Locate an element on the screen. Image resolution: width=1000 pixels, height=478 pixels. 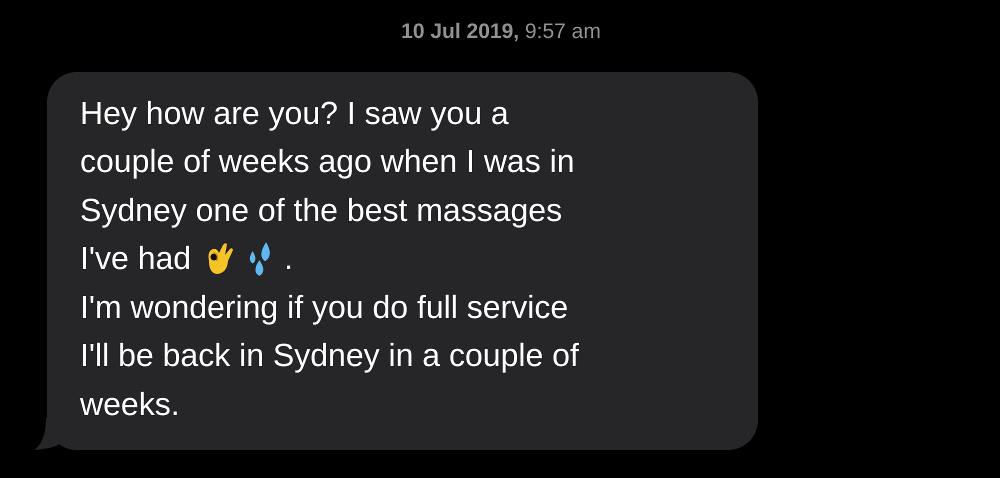
message-text: . is located at coordinates (288, 259).